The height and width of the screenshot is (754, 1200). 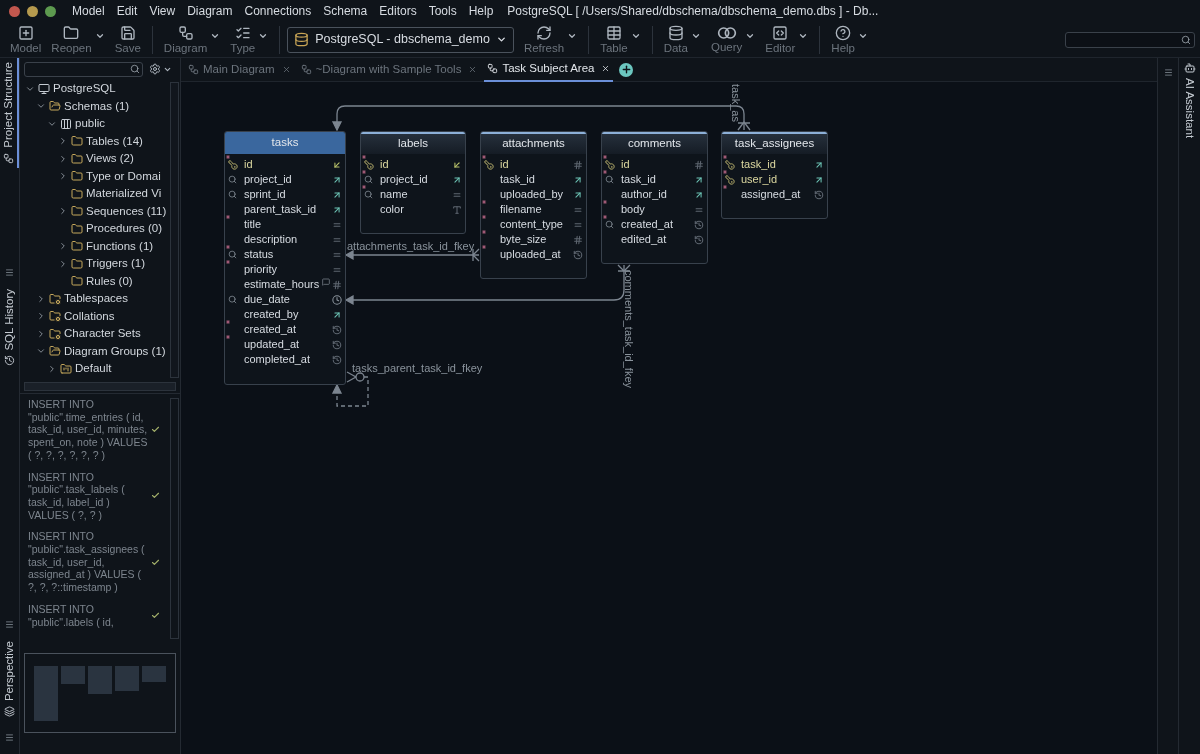 What do you see at coordinates (413, 194) in the screenshot?
I see `column-row: name` at bounding box center [413, 194].